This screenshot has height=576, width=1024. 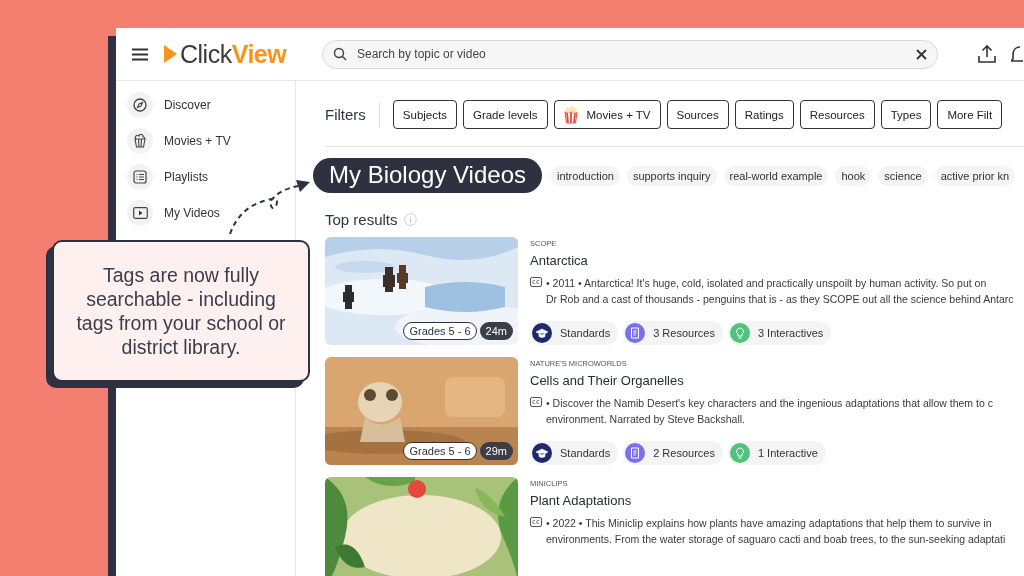 What do you see at coordinates (205, 141) in the screenshot?
I see `sidebar-item: Movies + TV` at bounding box center [205, 141].